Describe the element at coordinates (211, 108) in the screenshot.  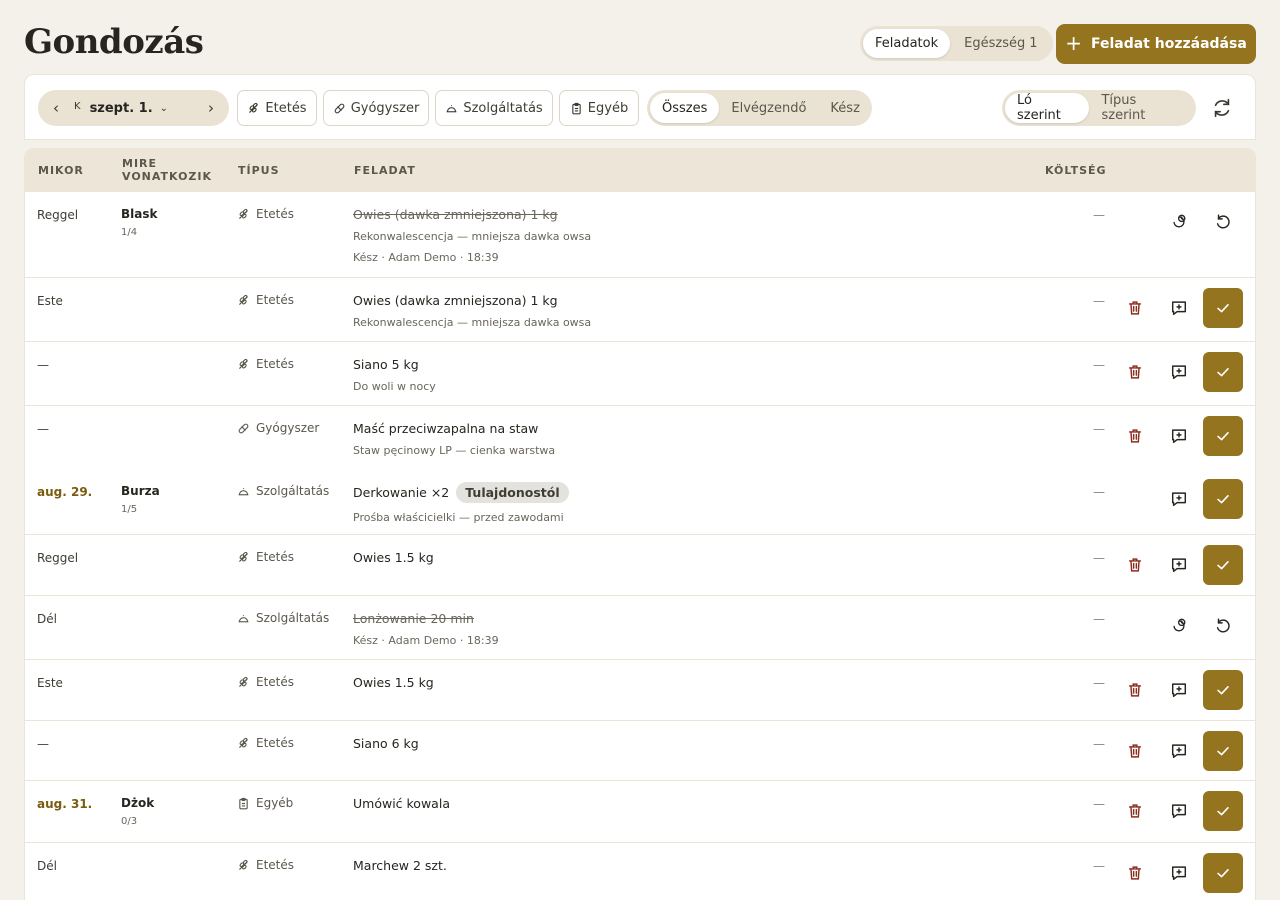
I see `next-day-icon: ›` at that location.